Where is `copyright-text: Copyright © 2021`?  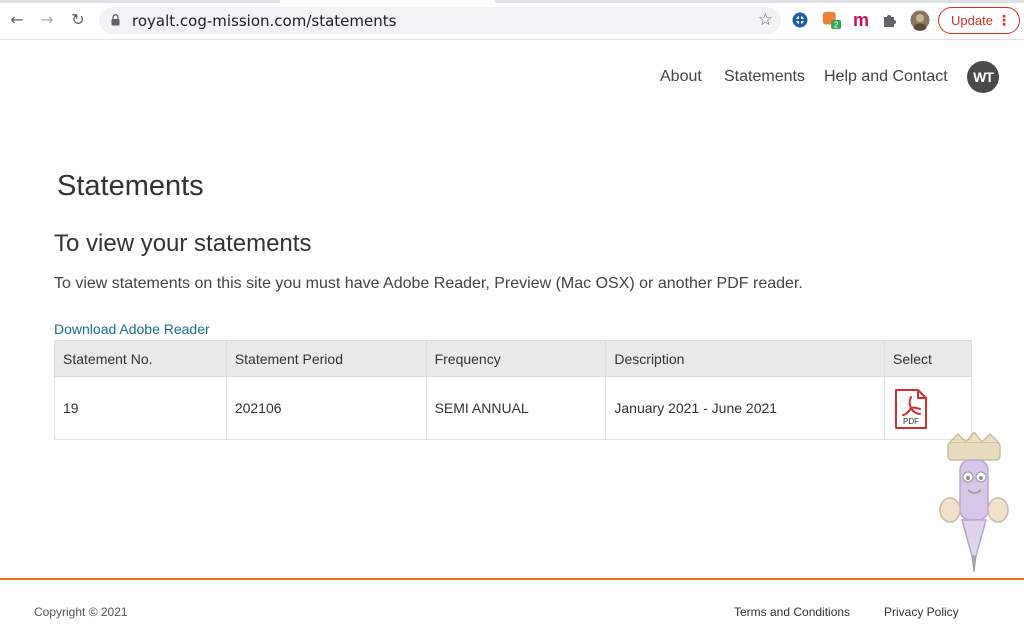 copyright-text: Copyright © 2021 is located at coordinates (81, 612).